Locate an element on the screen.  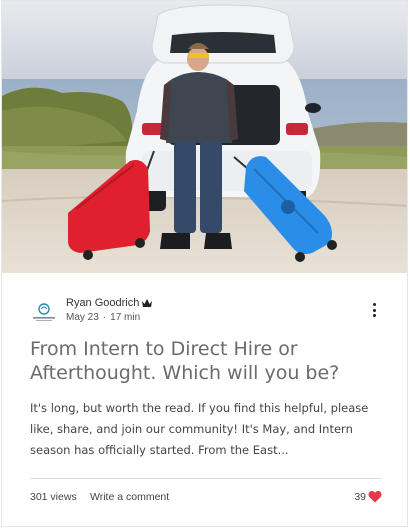
post-footer: 301 views Write a comment 39 is located at coordinates (206, 497).